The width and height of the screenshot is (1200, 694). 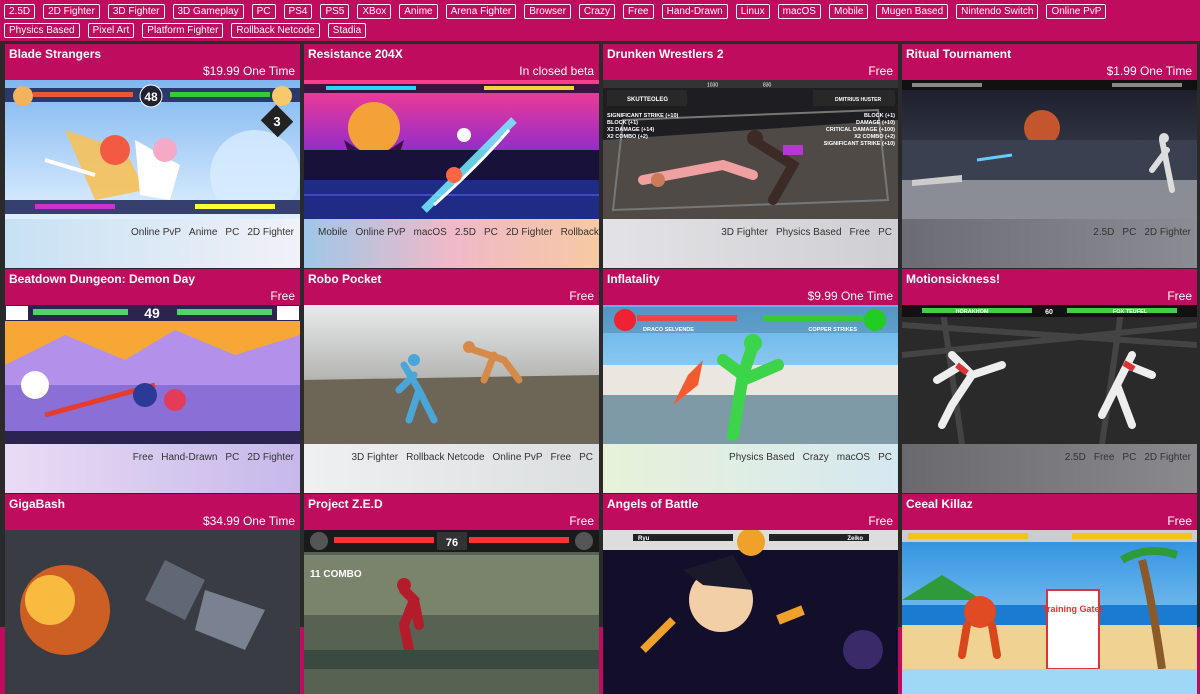 What do you see at coordinates (638, 11) in the screenshot?
I see `tag-filter-free: Free` at bounding box center [638, 11].